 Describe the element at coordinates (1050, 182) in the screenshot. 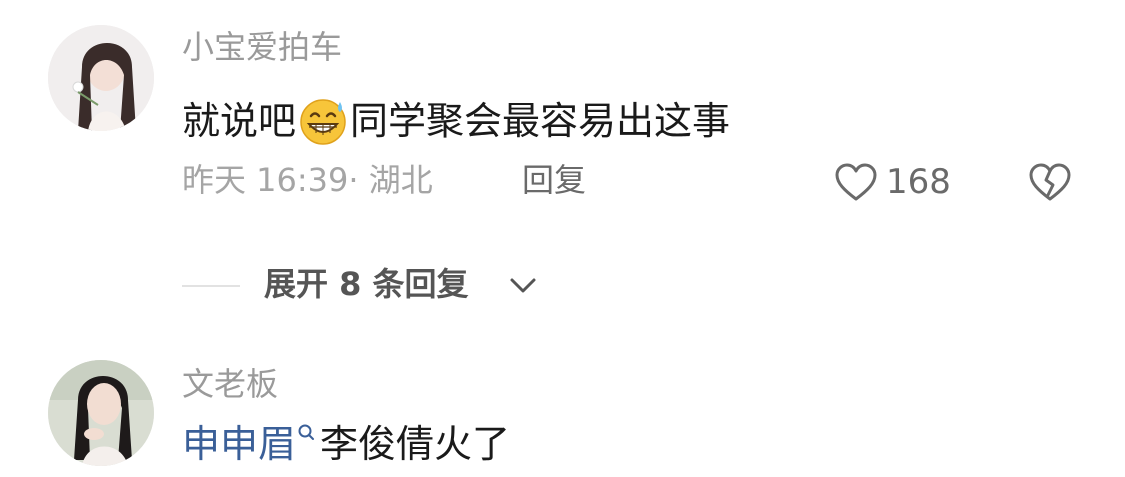

I see `broken-heart-icon` at that location.